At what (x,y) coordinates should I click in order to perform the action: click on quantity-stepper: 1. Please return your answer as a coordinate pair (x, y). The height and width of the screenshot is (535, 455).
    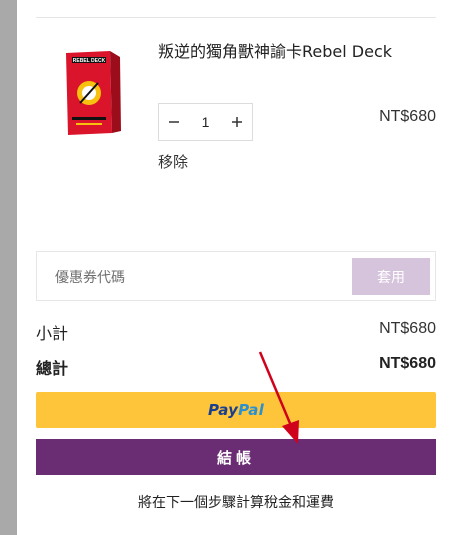
    Looking at the image, I should click on (205, 122).